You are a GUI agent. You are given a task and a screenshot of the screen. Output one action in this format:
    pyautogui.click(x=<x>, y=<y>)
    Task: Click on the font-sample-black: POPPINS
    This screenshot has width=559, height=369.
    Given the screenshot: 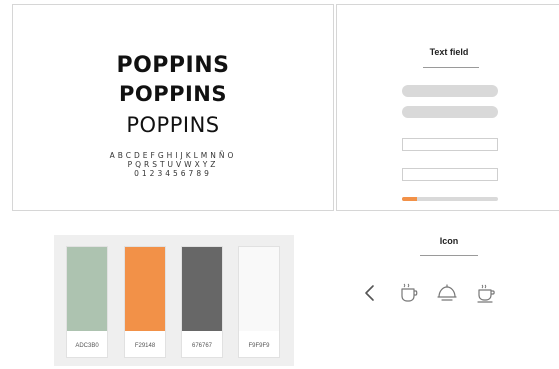 What is the action you would take?
    pyautogui.click(x=173, y=65)
    